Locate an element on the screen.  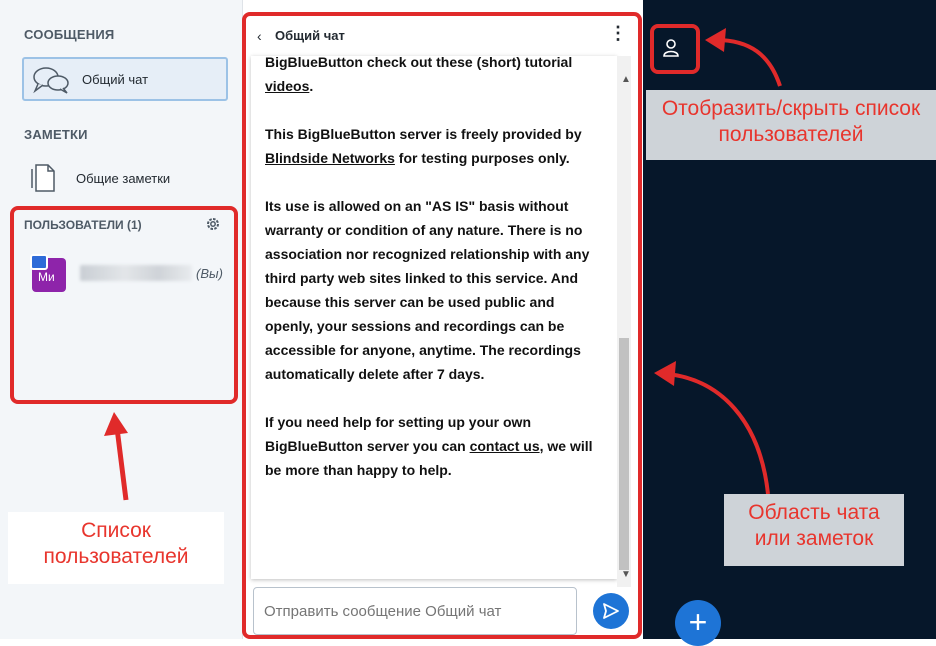
toggle-annotation-label: Отобразить/скрыть список пользователей is located at coordinates (791, 125).